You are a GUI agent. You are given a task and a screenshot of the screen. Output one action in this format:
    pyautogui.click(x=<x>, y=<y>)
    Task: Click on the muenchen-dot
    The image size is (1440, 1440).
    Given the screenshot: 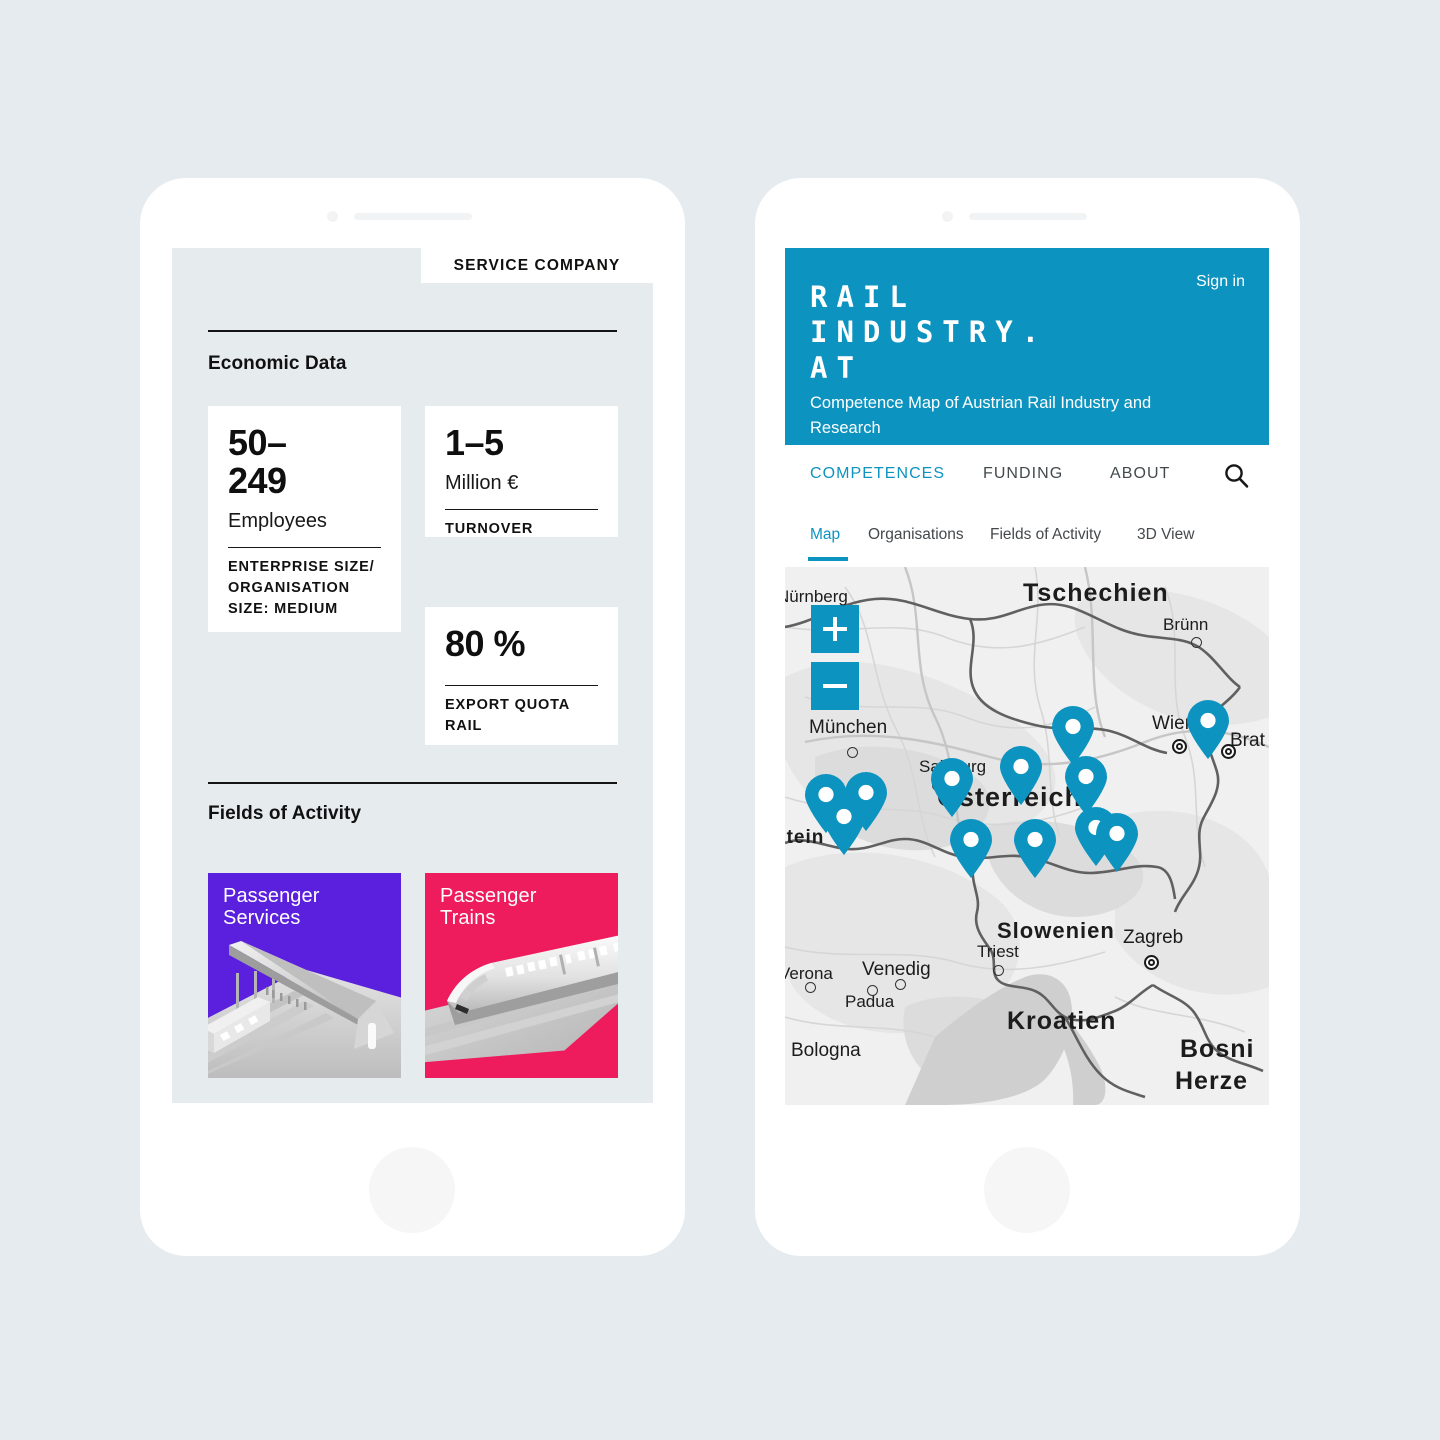 What is the action you would take?
    pyautogui.click(x=852, y=752)
    